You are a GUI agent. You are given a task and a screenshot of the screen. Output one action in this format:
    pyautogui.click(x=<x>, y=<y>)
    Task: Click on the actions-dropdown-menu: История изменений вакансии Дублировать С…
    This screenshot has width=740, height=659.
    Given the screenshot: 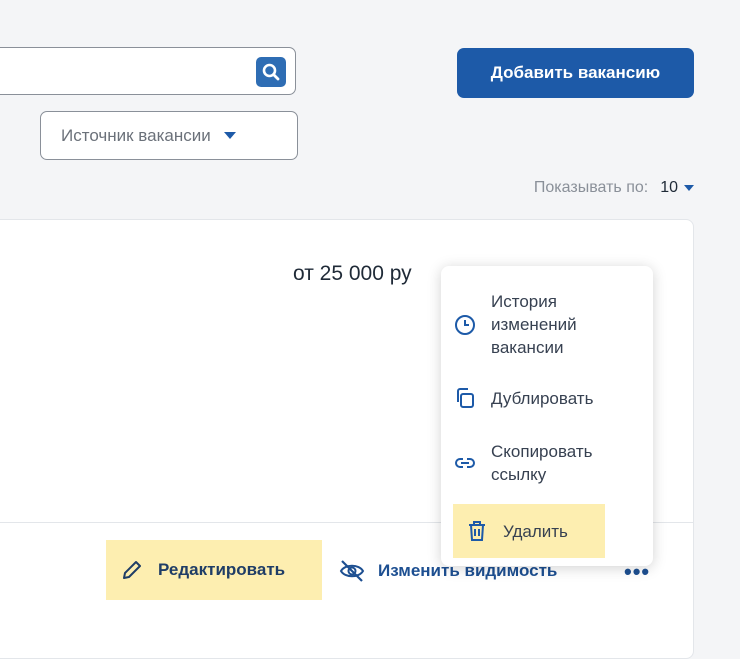 What is the action you would take?
    pyautogui.click(x=547, y=416)
    